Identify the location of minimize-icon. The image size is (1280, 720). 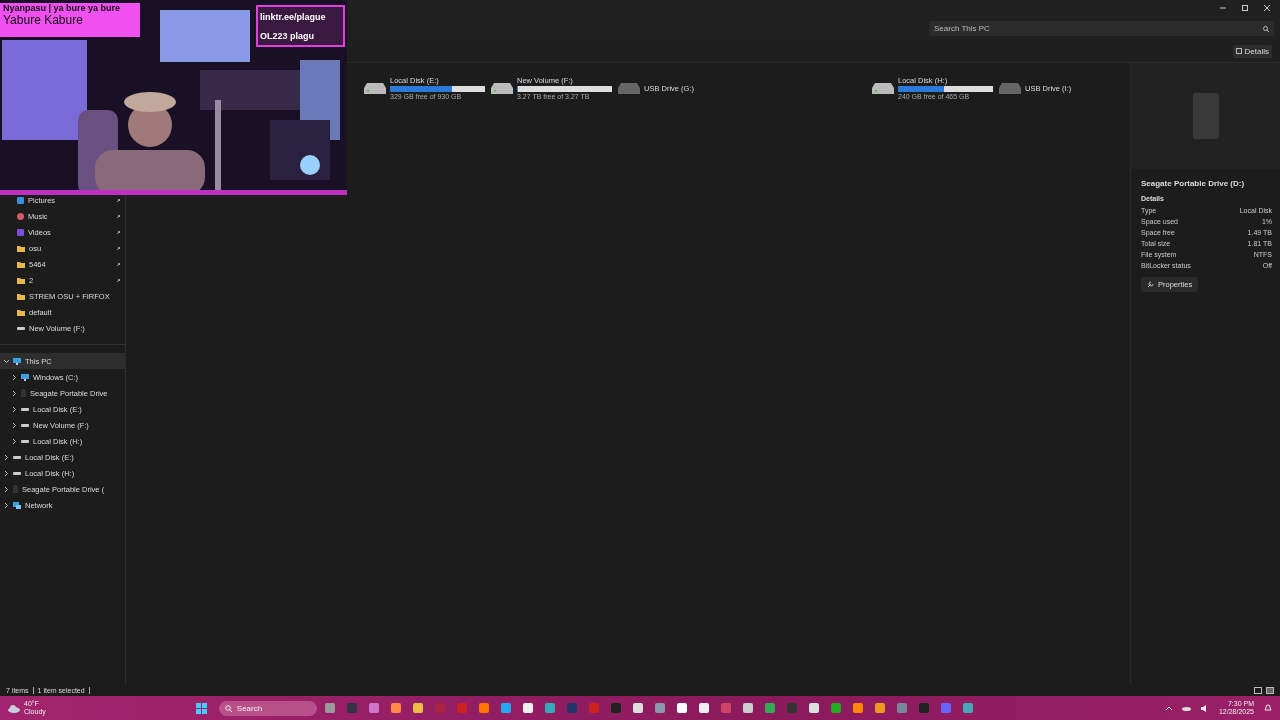
(1223, 8).